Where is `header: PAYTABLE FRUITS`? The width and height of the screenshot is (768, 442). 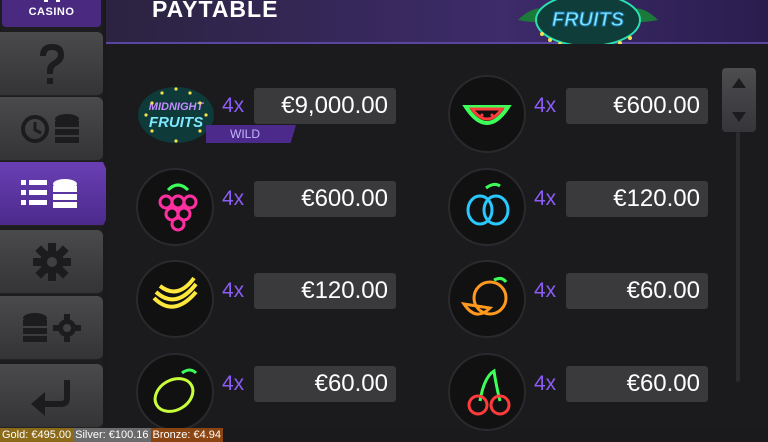 header: PAYTABLE FRUITS is located at coordinates (437, 24).